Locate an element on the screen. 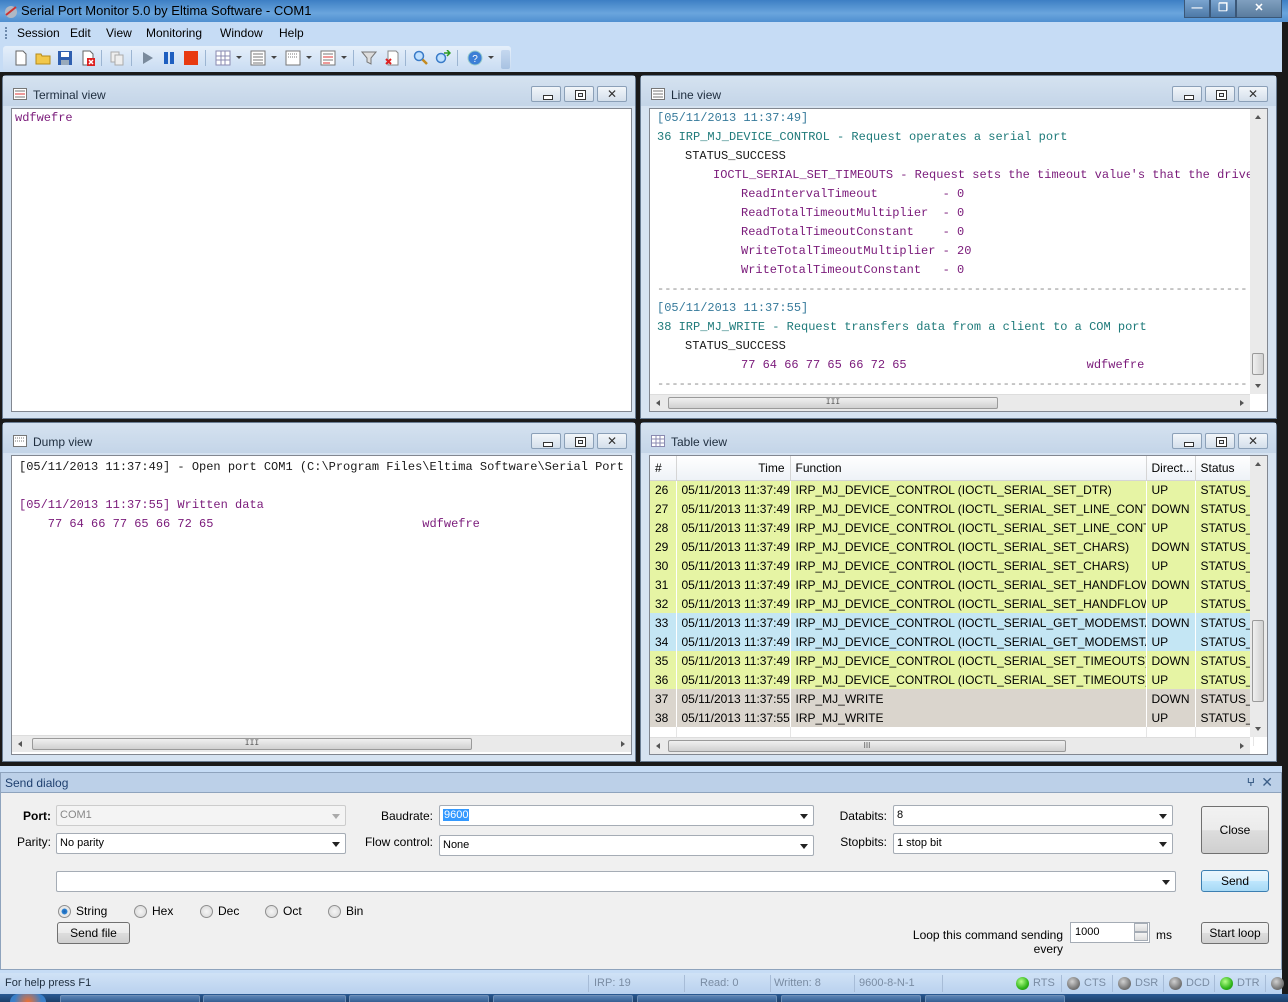 The width and height of the screenshot is (1288, 1002). scroll-up-arrow is located at coordinates (1258, 464).